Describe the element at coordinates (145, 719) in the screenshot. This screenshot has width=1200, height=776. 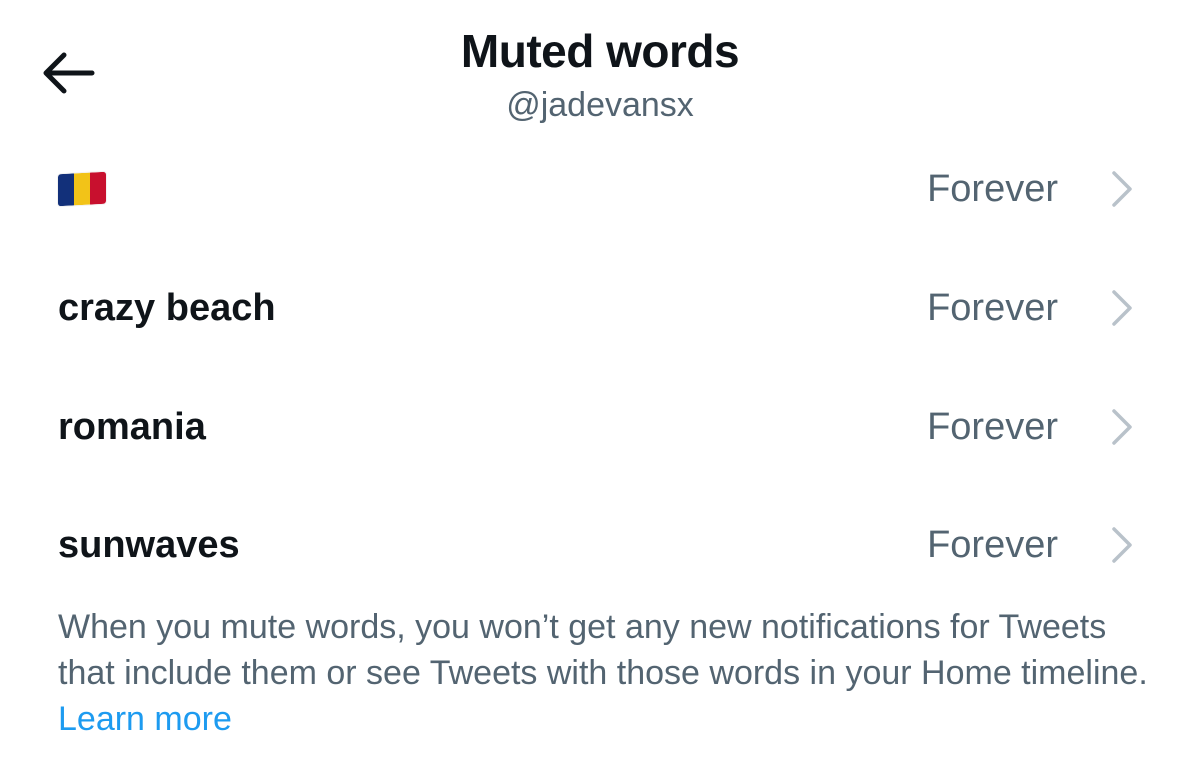
I see `learn-more-link: Learn more` at that location.